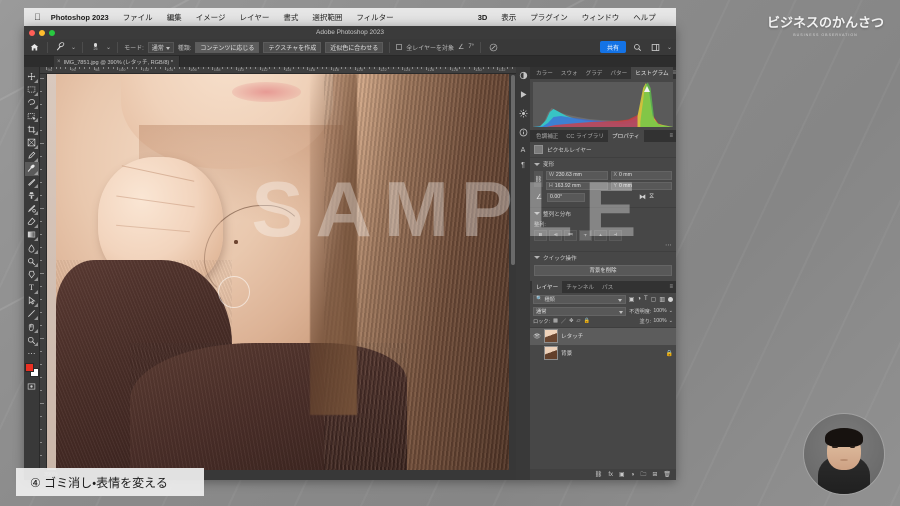 The width and height of the screenshot is (900, 506). Describe the element at coordinates (626, 136) in the screenshot. I see `tab-properties: プロパティ` at that location.